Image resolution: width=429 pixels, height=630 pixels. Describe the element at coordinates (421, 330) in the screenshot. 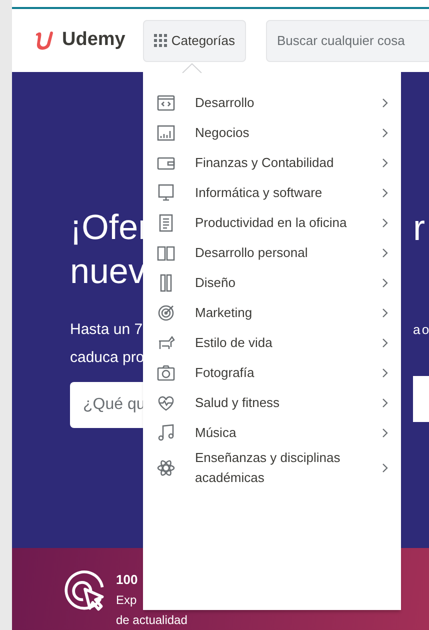

I see `hero-subtitle: a o` at that location.